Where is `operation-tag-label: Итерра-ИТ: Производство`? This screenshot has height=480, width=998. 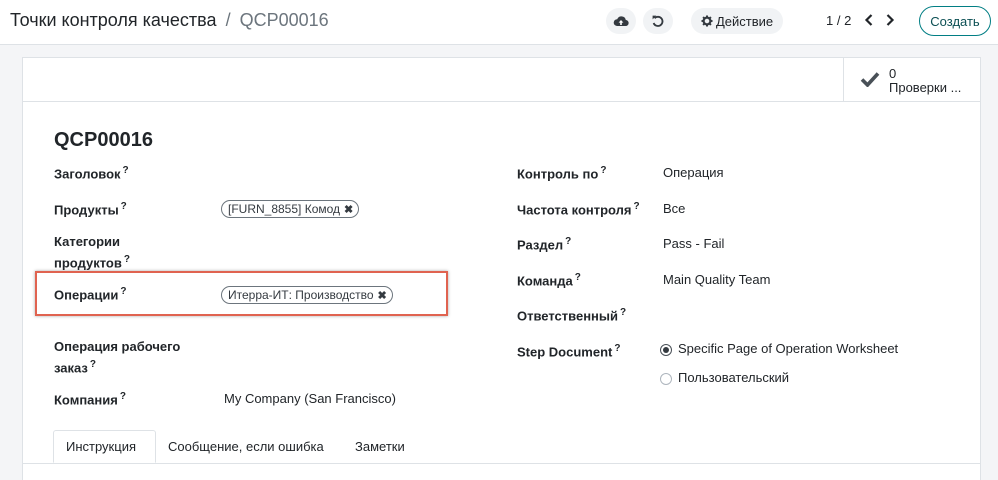 operation-tag-label: Итерра-ИТ: Производство is located at coordinates (301, 295).